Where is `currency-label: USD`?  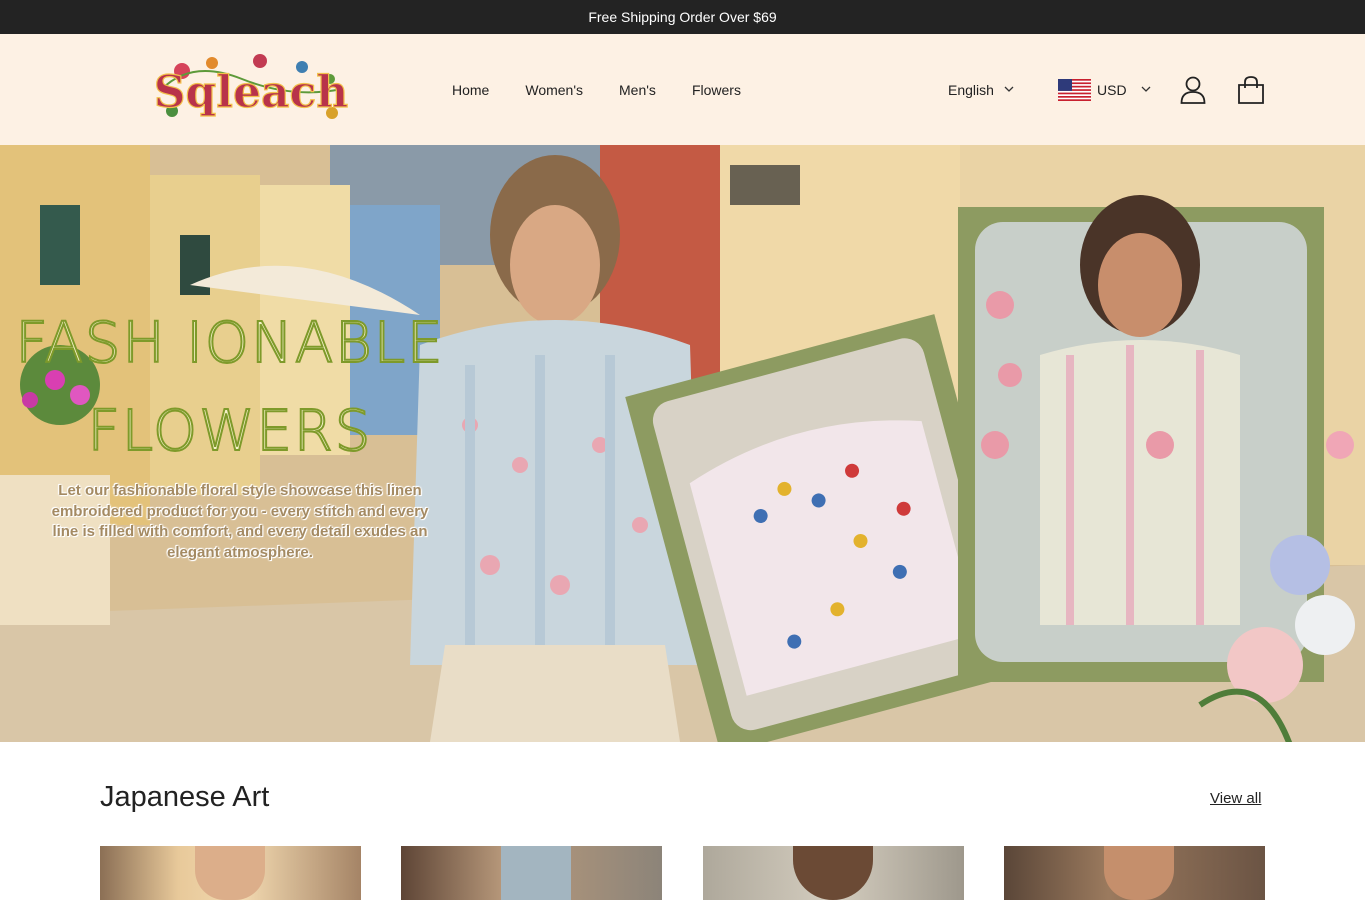 currency-label: USD is located at coordinates (1112, 89).